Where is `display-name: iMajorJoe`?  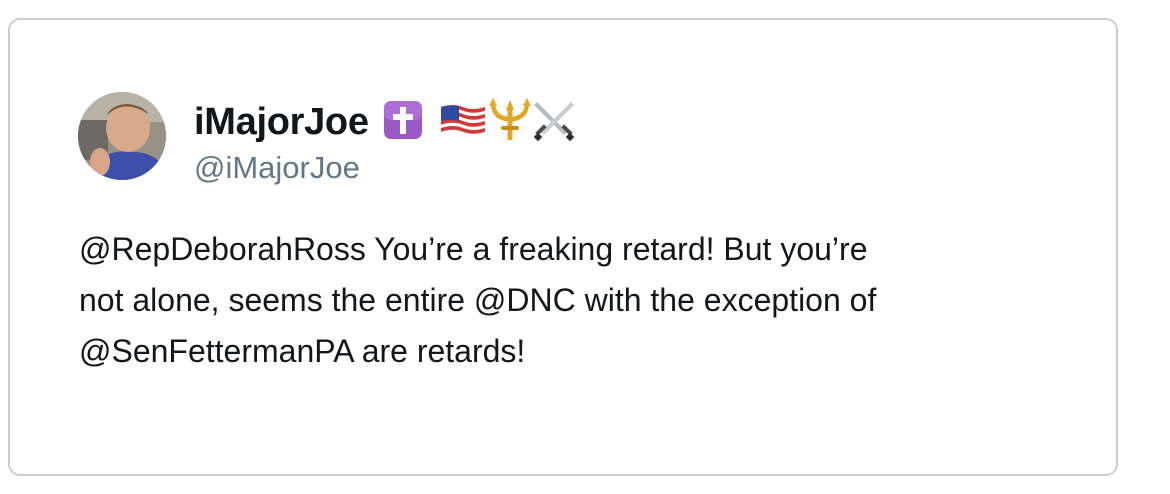 display-name: iMajorJoe is located at coordinates (281, 122).